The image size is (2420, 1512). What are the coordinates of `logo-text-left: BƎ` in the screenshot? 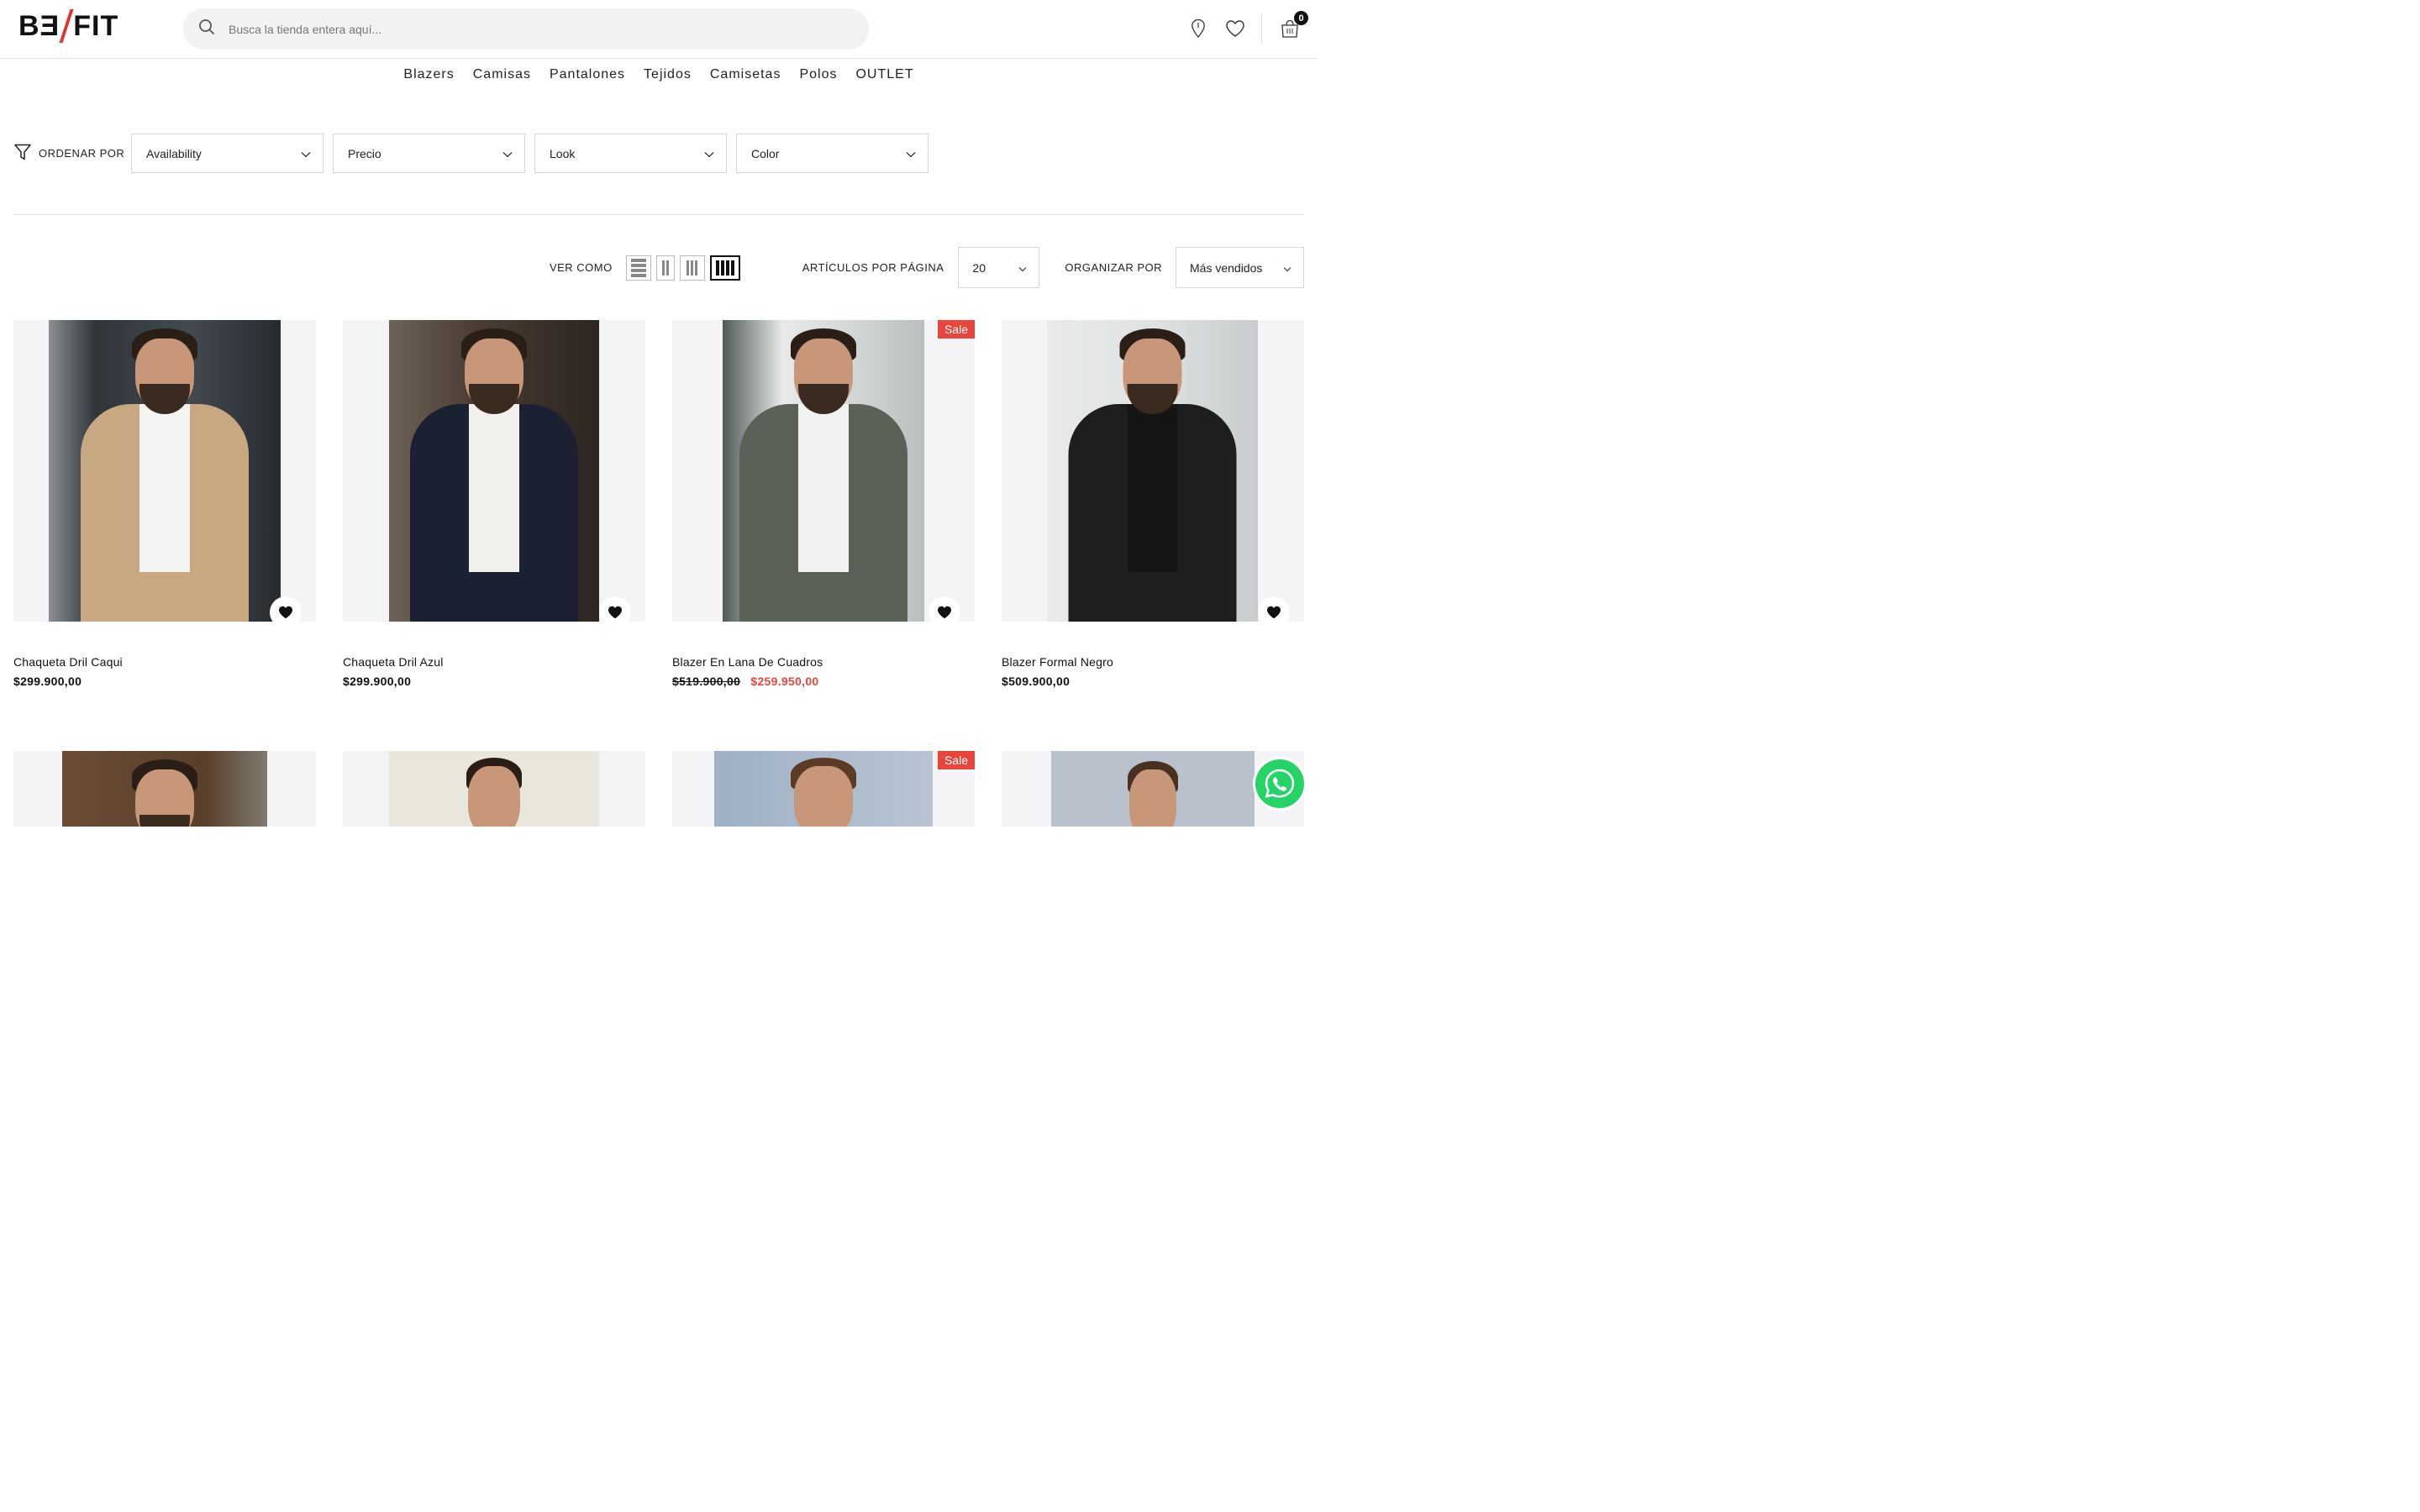 It's located at (39, 25).